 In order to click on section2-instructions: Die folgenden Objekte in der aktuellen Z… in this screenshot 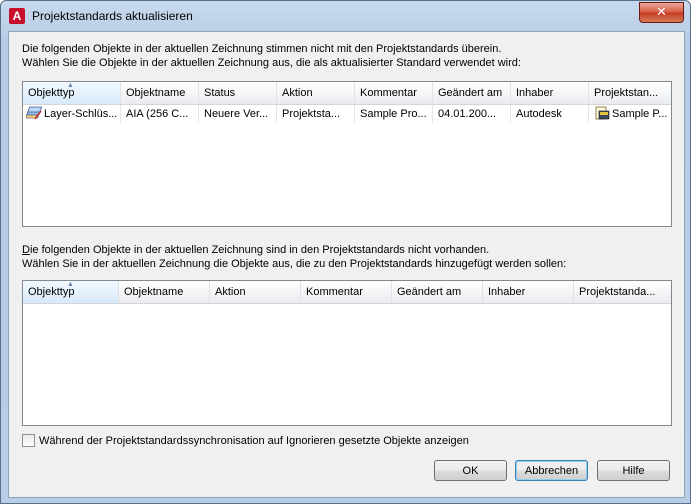, I will do `click(294, 257)`.